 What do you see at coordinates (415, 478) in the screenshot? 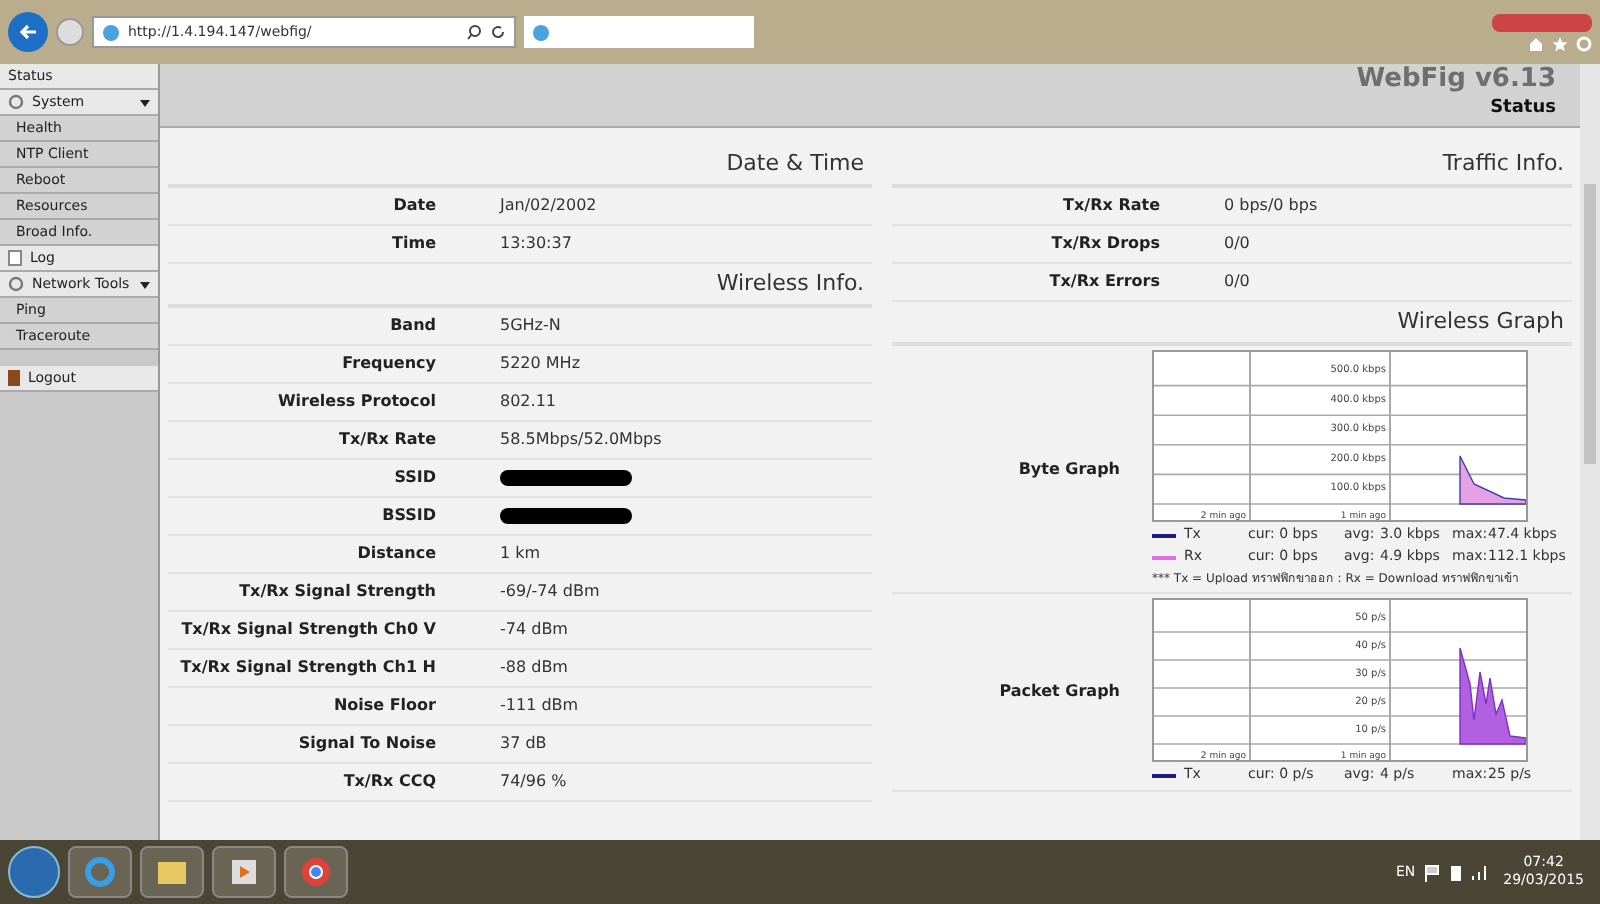
I see `field-label: SSID` at bounding box center [415, 478].